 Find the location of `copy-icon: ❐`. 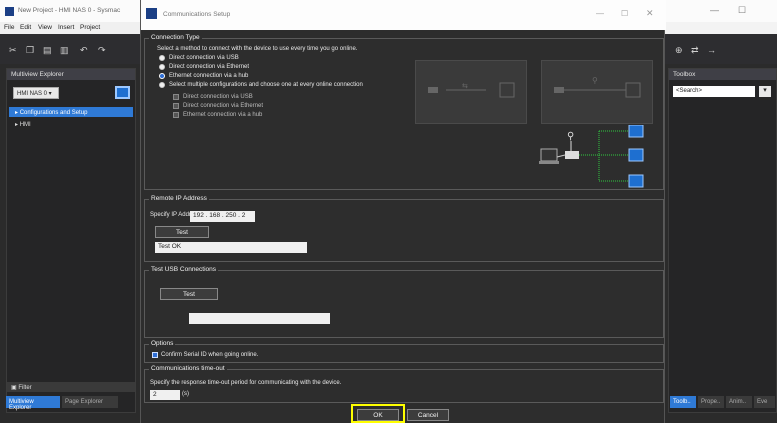

copy-icon: ❐ is located at coordinates (30, 50).